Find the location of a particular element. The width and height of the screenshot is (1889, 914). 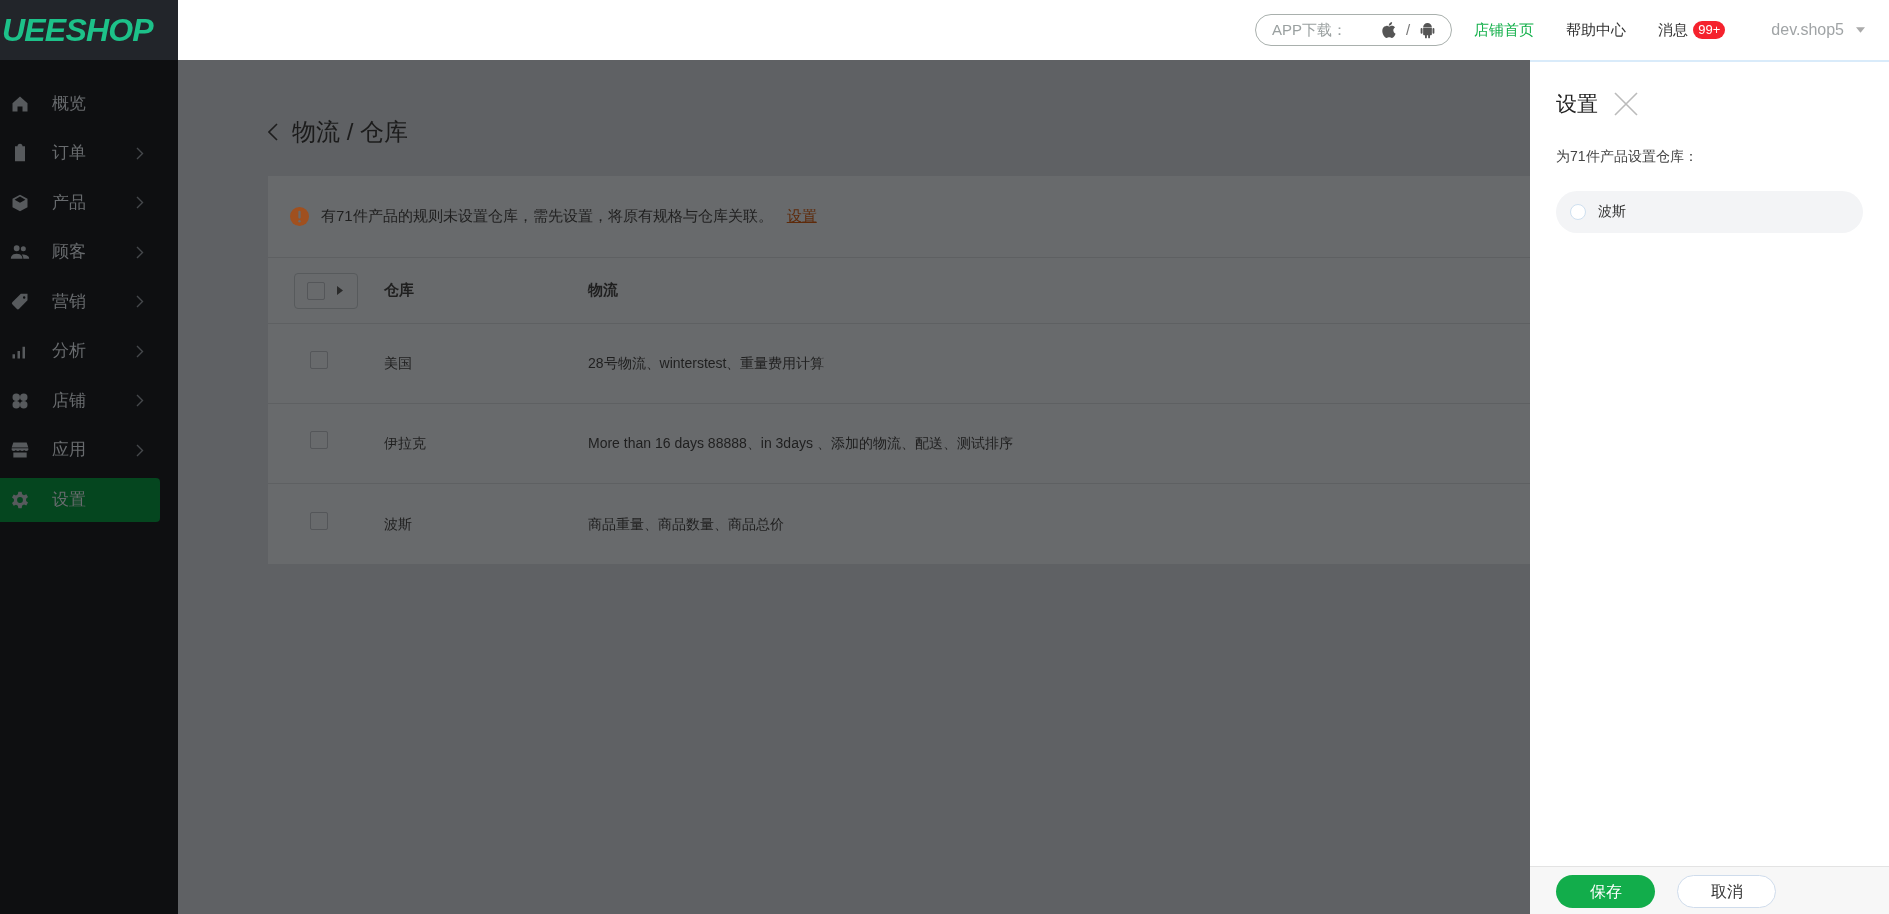

settings-icon is located at coordinates (20, 499).